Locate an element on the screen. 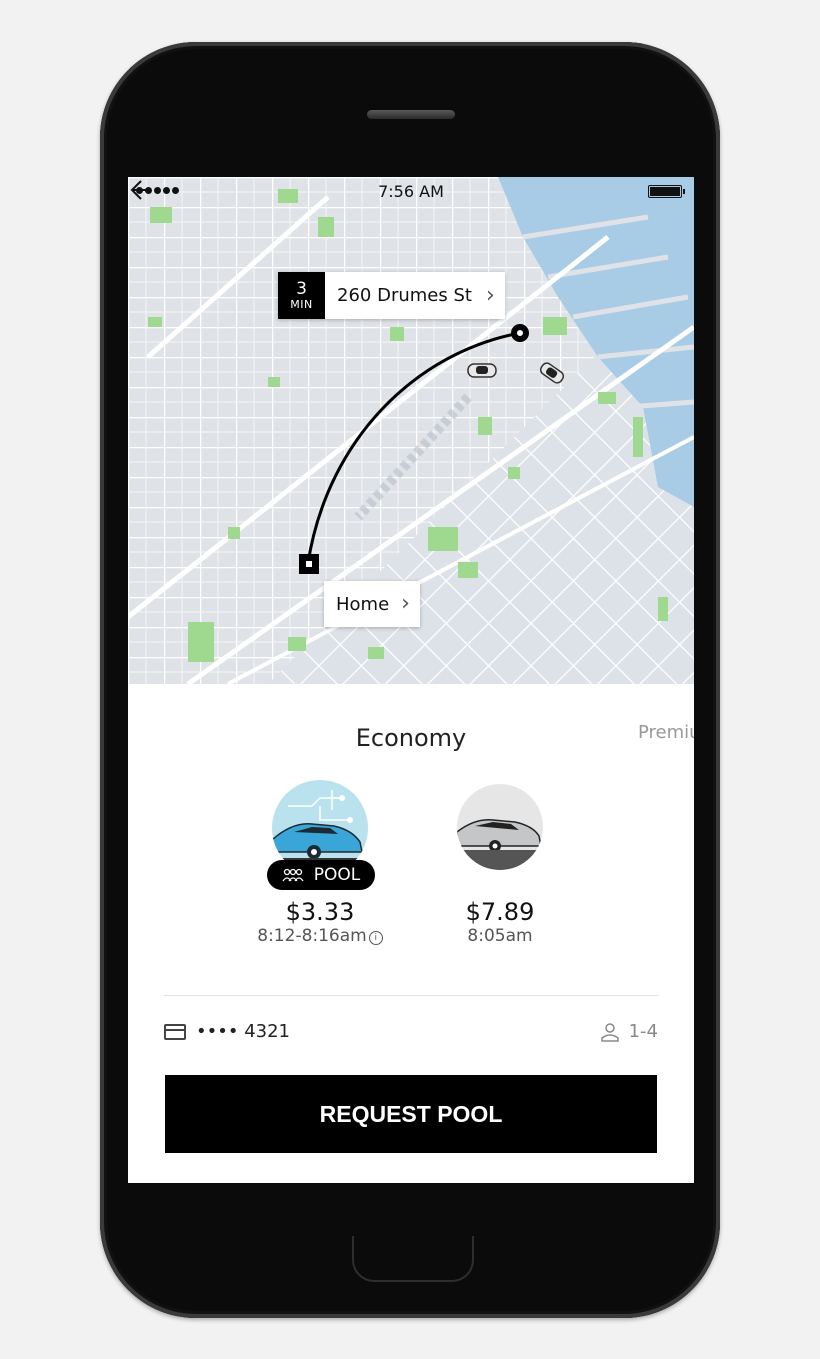 This screenshot has width=820, height=1359. pickup-address: 260 Drumes St is located at coordinates (404, 295).